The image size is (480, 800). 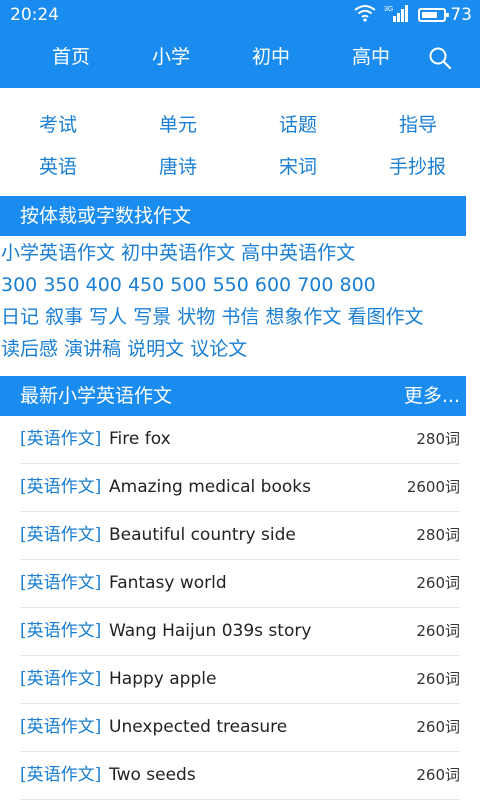 I want to click on battery-indicator: 73, so click(x=445, y=15).